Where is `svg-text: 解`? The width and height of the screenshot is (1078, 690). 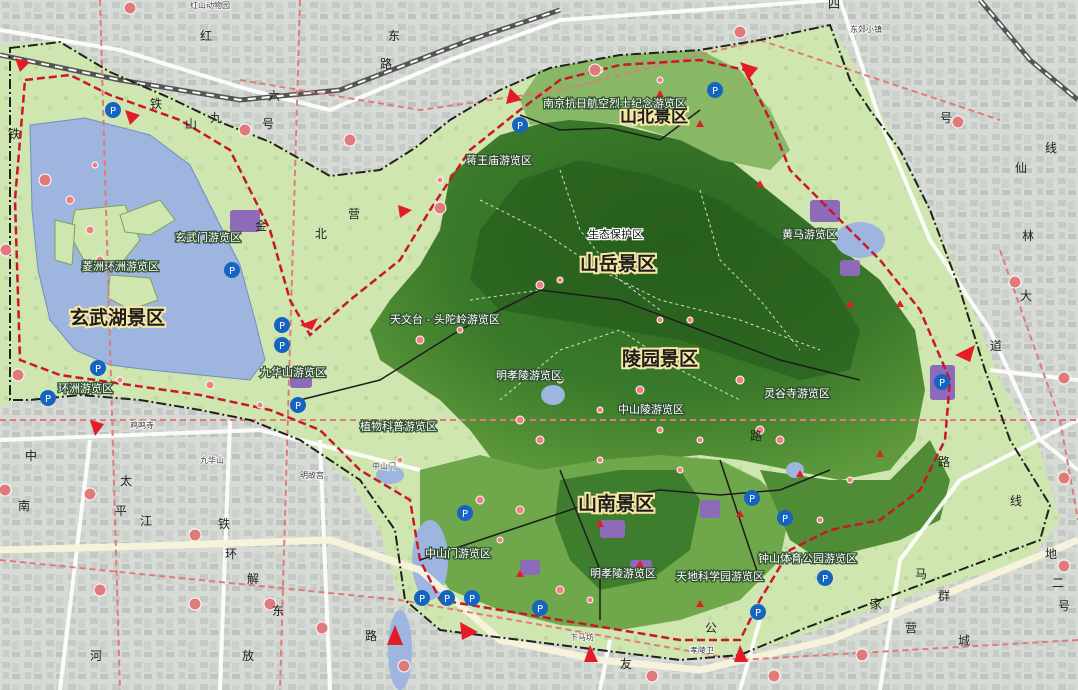 svg-text: 解 is located at coordinates (253, 579).